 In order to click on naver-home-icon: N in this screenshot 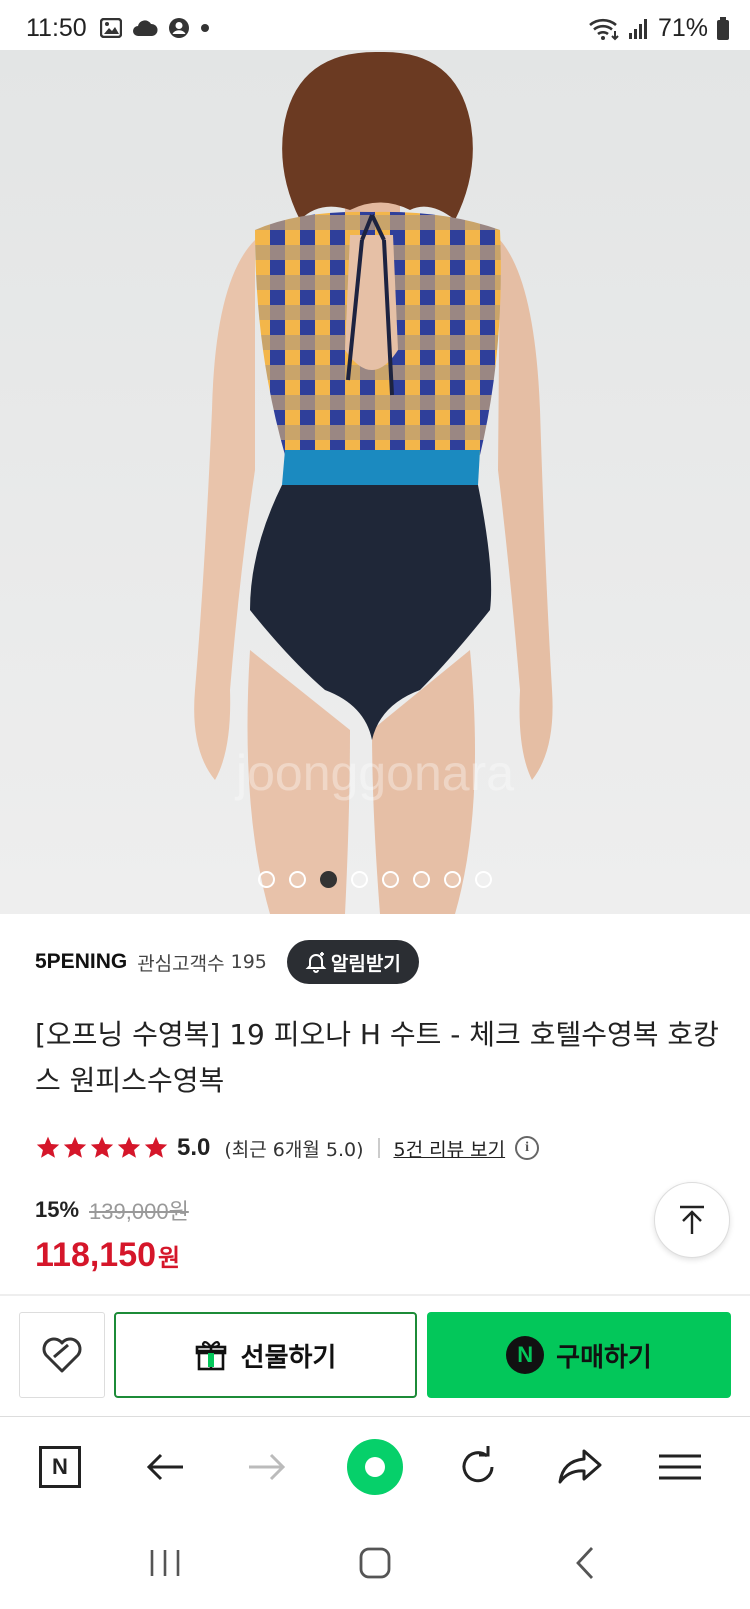, I will do `click(60, 1467)`.